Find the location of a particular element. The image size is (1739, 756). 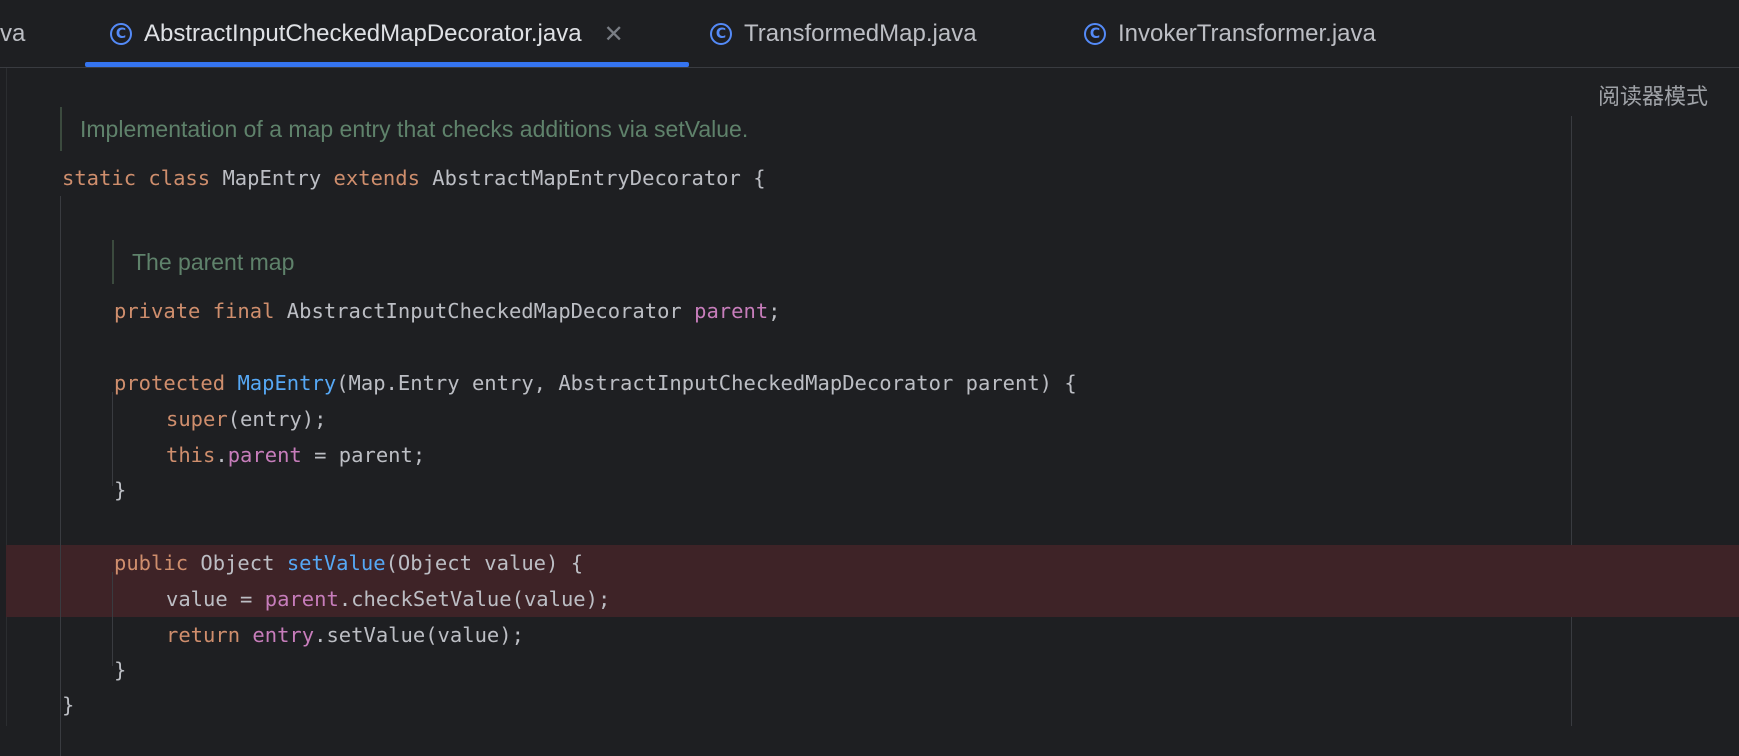

tab-partial: va is located at coordinates (12, 33).